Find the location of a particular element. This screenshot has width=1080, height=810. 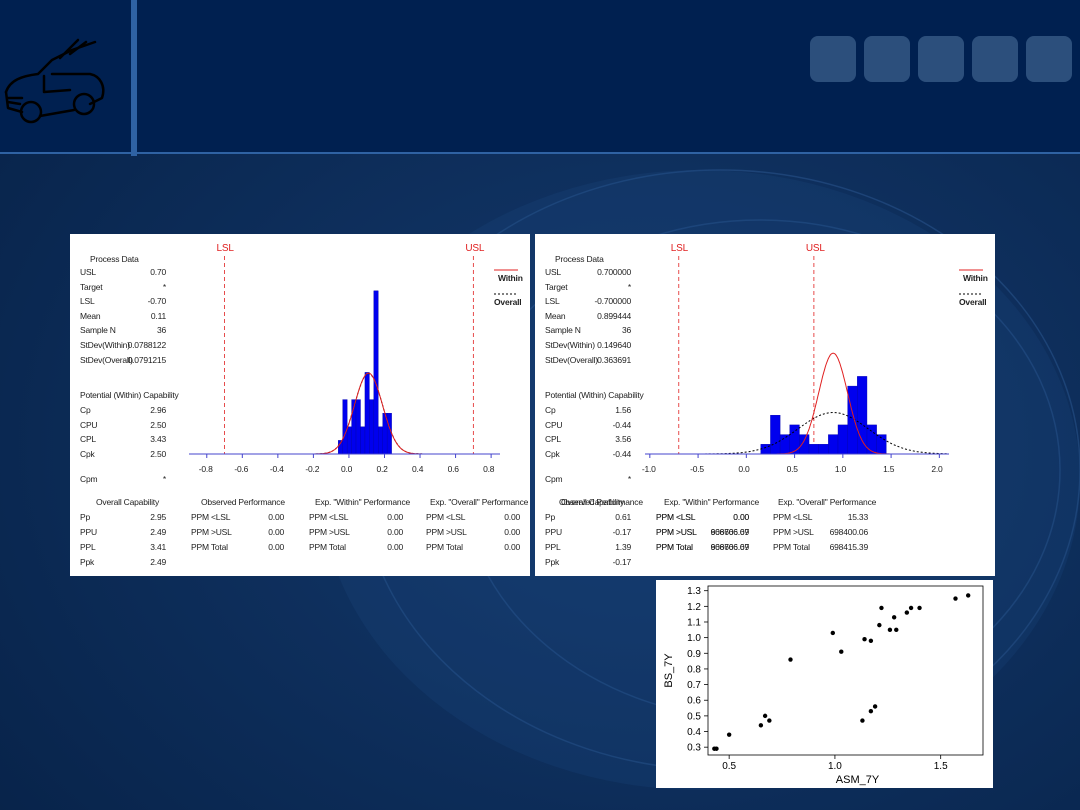

potential-value: 2.50 is located at coordinates (158, 453).